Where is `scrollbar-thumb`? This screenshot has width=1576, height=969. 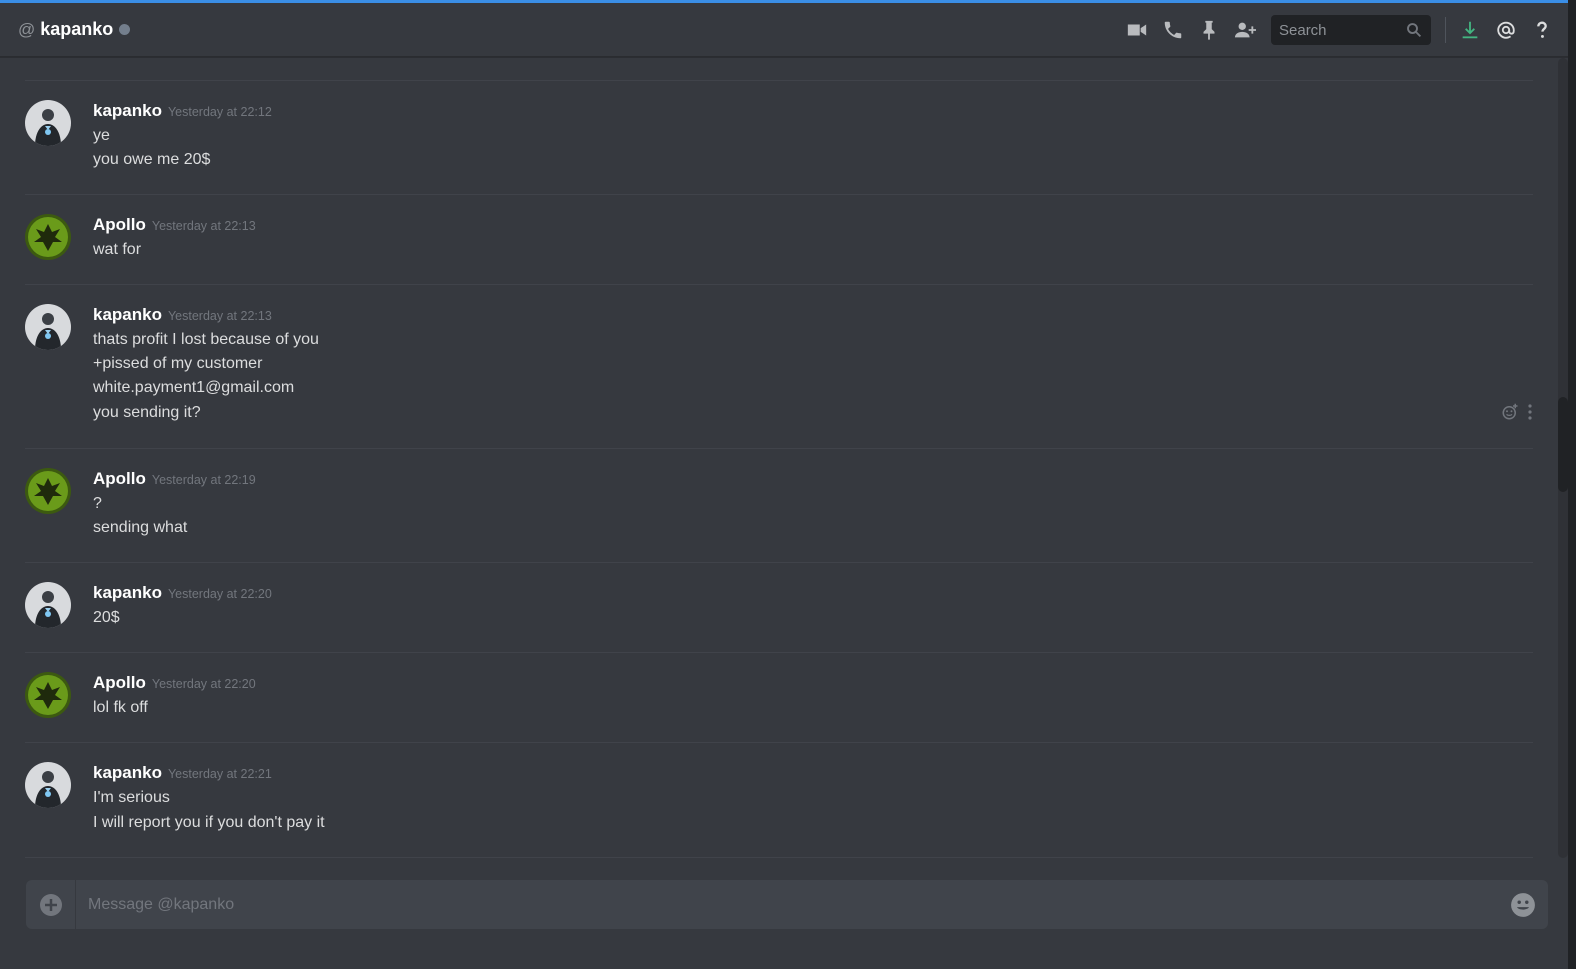 scrollbar-thumb is located at coordinates (1563, 444).